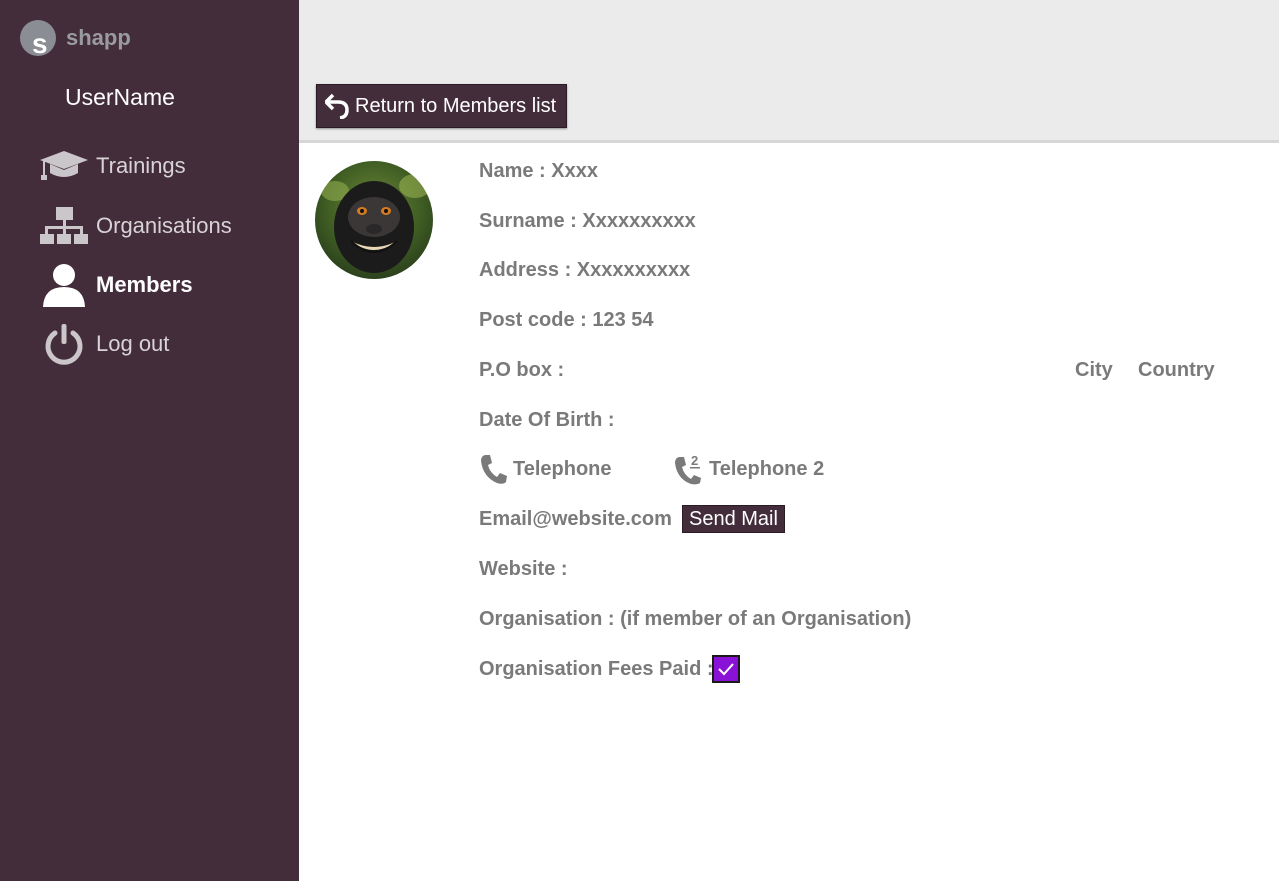 This screenshot has width=1279, height=881. I want to click on telephone-link: Telephone, so click(545, 469).